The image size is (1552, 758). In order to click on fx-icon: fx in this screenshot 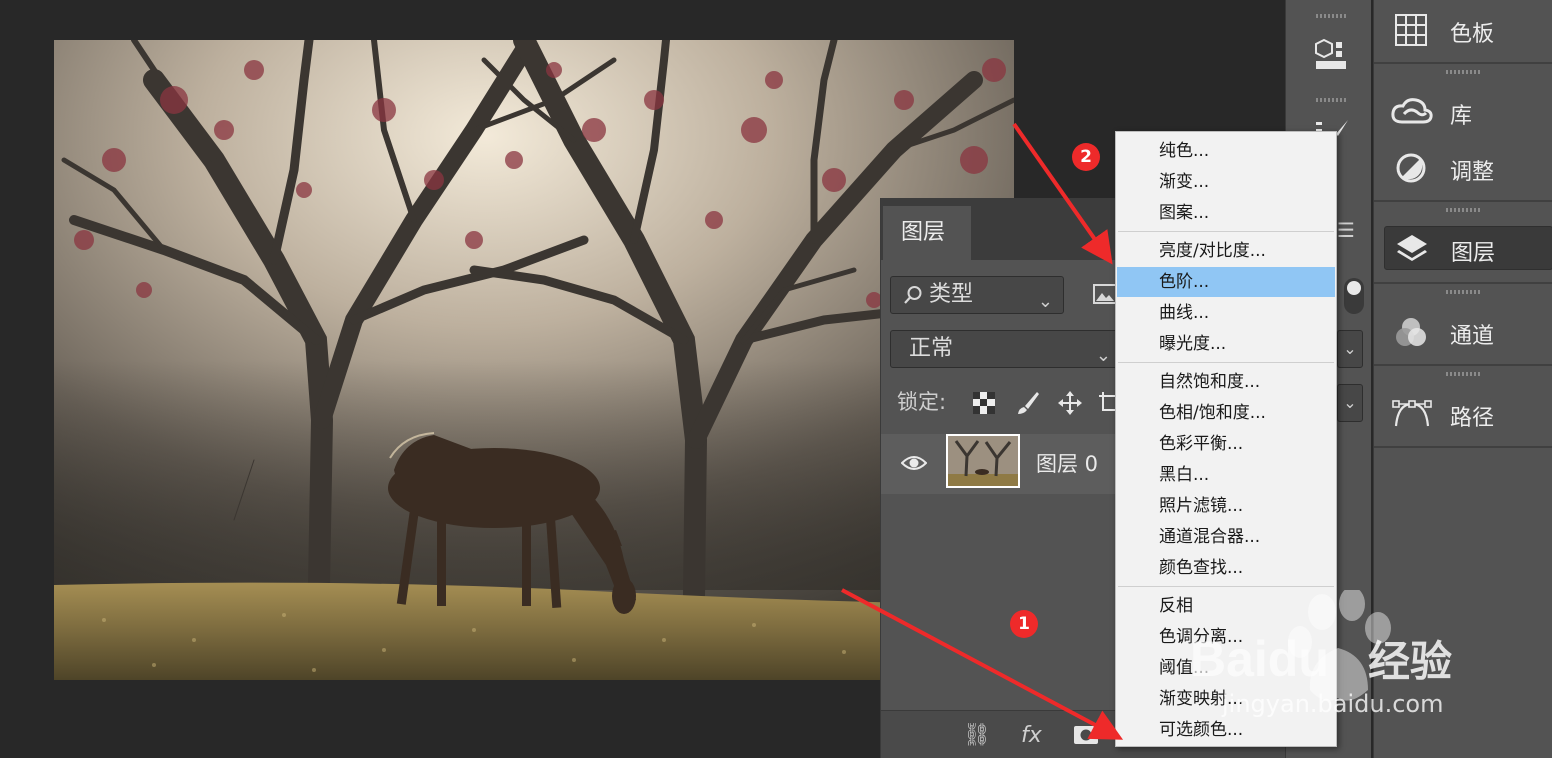, I will do `click(1031, 735)`.